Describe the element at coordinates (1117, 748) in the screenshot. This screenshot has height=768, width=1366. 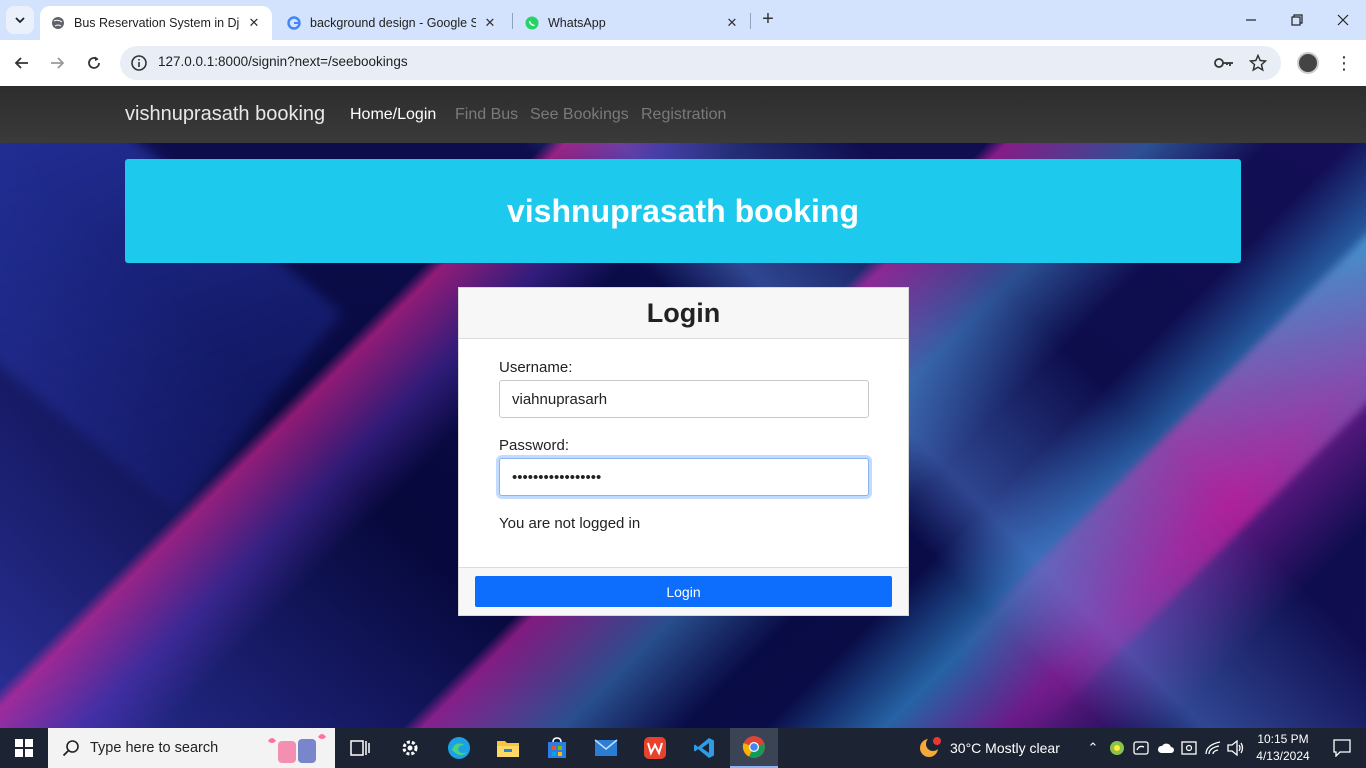
I see `tray-app-icon` at that location.